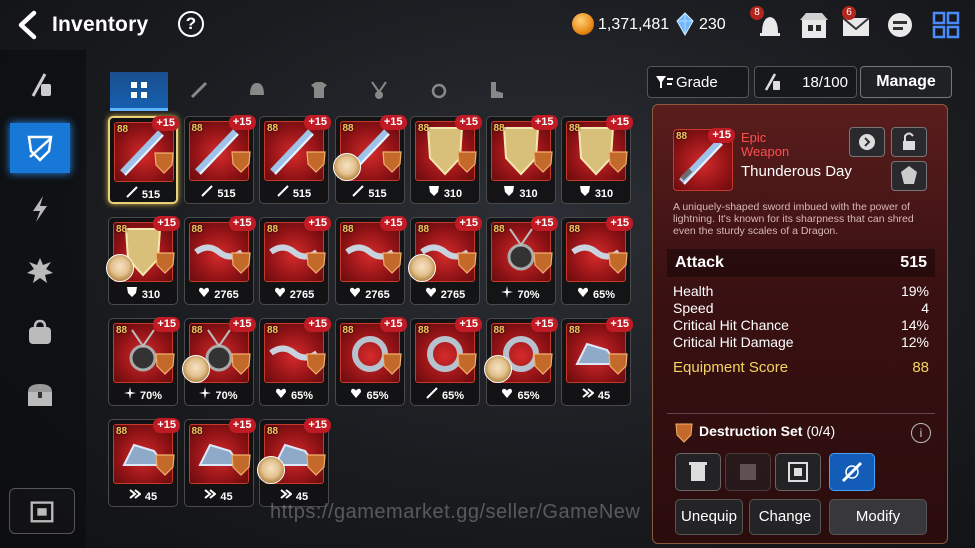 Image resolution: width=975 pixels, height=548 pixels. What do you see at coordinates (40, 271) in the screenshot?
I see `sidebar-item-materials` at bounding box center [40, 271].